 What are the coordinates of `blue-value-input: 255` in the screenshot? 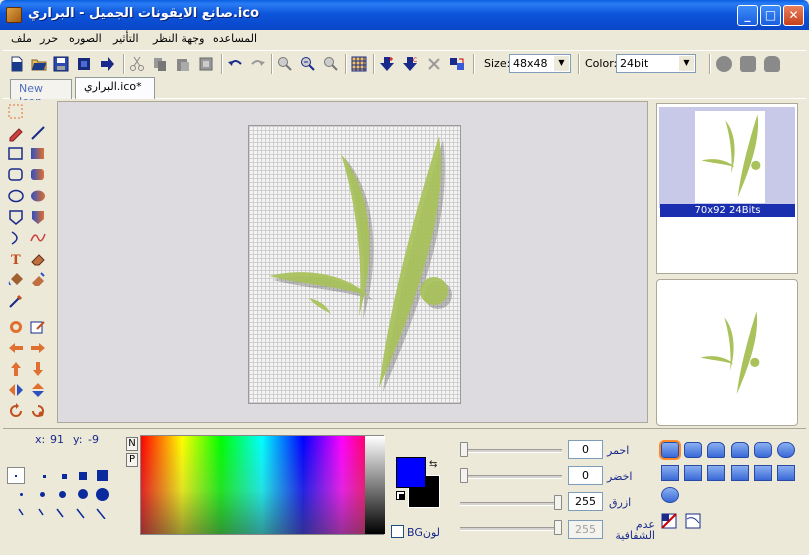 It's located at (585, 501).